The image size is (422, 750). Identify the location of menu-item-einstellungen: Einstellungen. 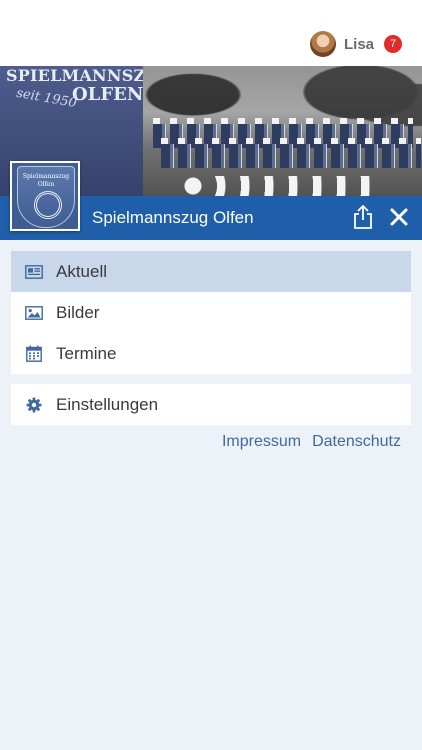
(211, 404).